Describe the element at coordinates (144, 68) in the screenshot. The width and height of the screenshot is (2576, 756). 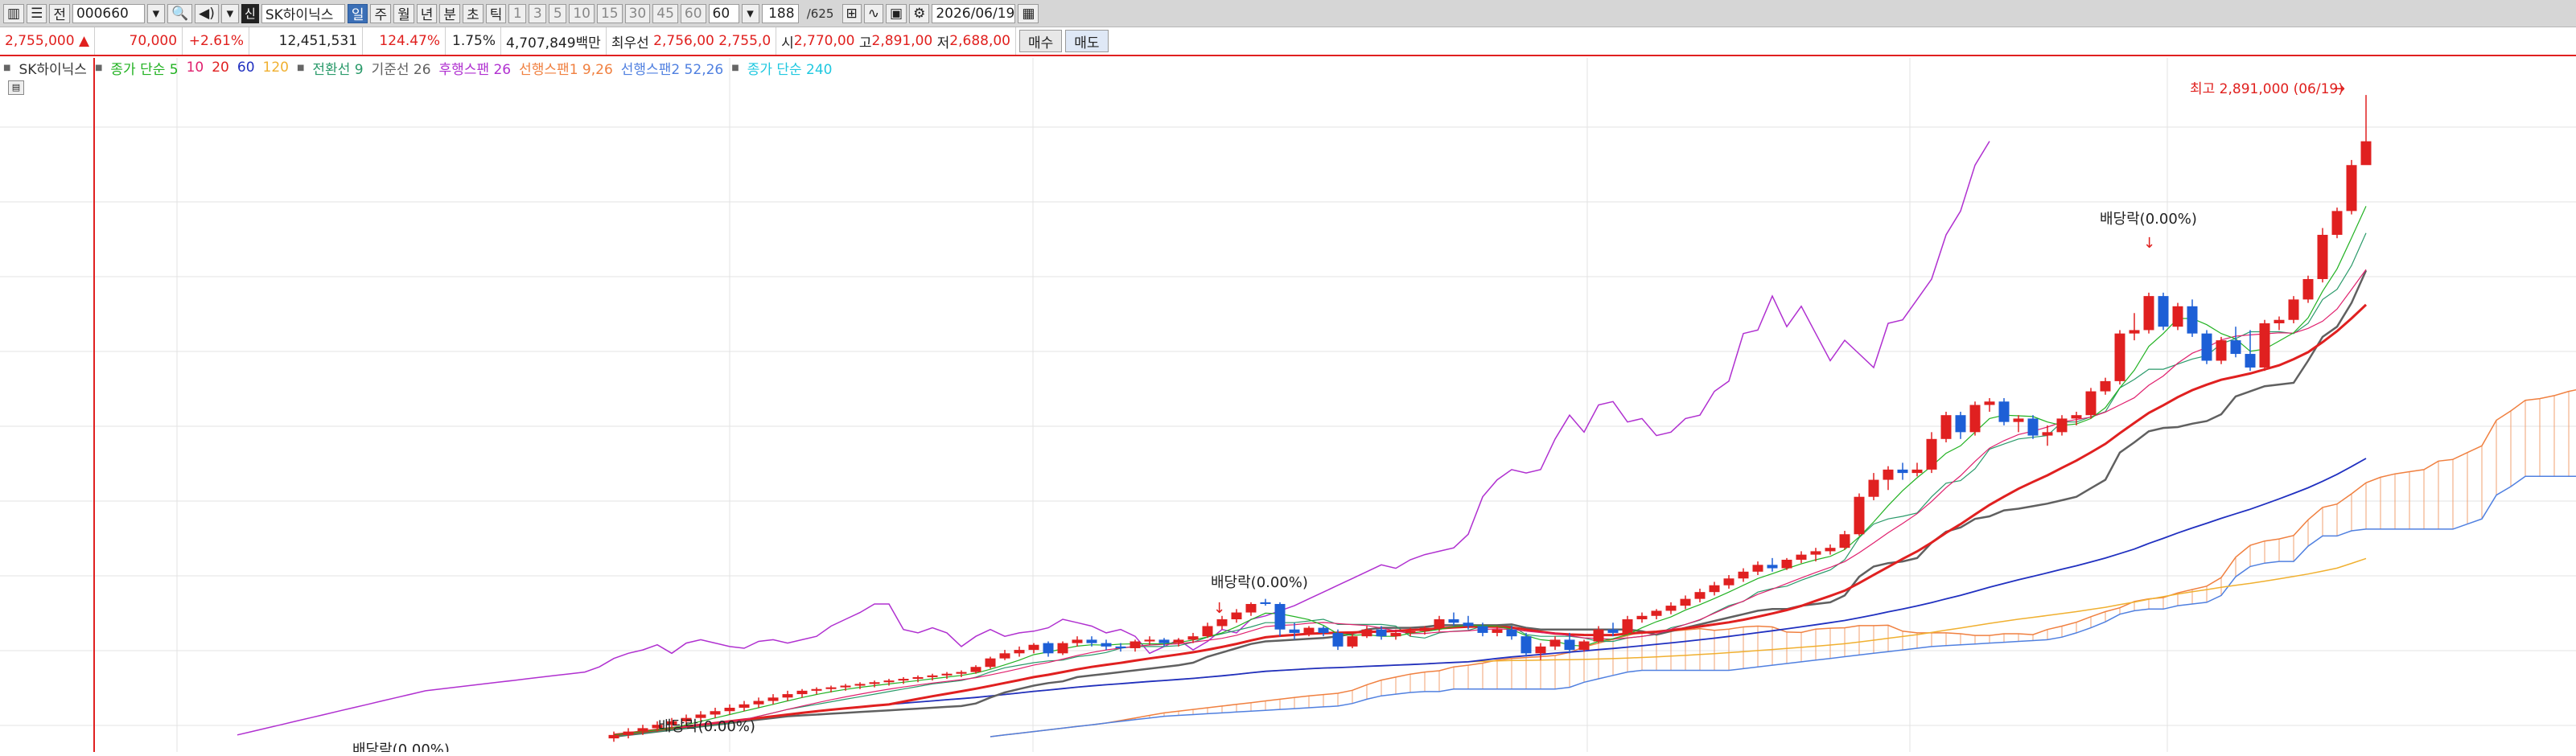
I see `legend-ma5: 종가 단순 5` at that location.